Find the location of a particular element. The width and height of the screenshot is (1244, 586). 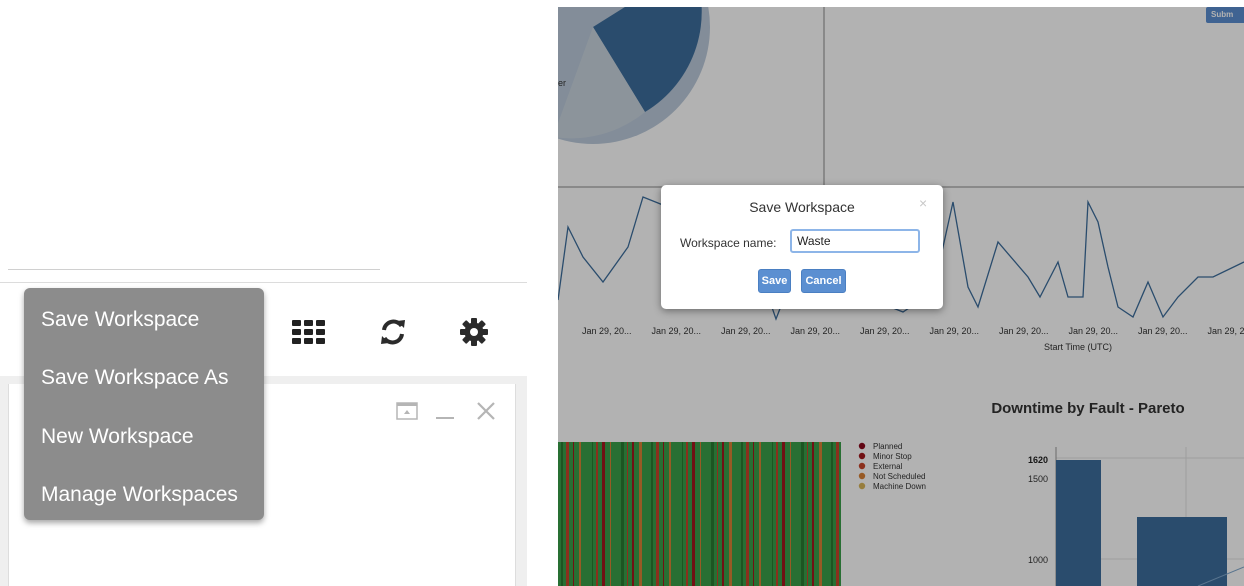

dialog-title: Save Workspace is located at coordinates (802, 207).